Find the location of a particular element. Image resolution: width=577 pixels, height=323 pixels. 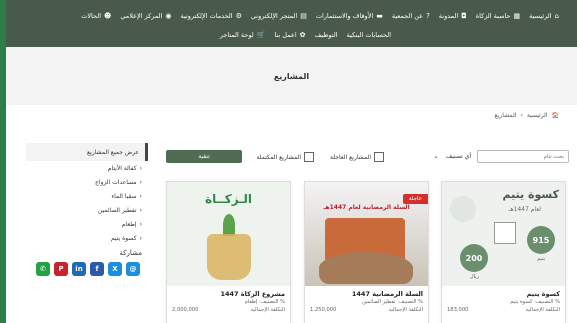

project-category: % التصنيف: إطعام is located at coordinates (228, 302).